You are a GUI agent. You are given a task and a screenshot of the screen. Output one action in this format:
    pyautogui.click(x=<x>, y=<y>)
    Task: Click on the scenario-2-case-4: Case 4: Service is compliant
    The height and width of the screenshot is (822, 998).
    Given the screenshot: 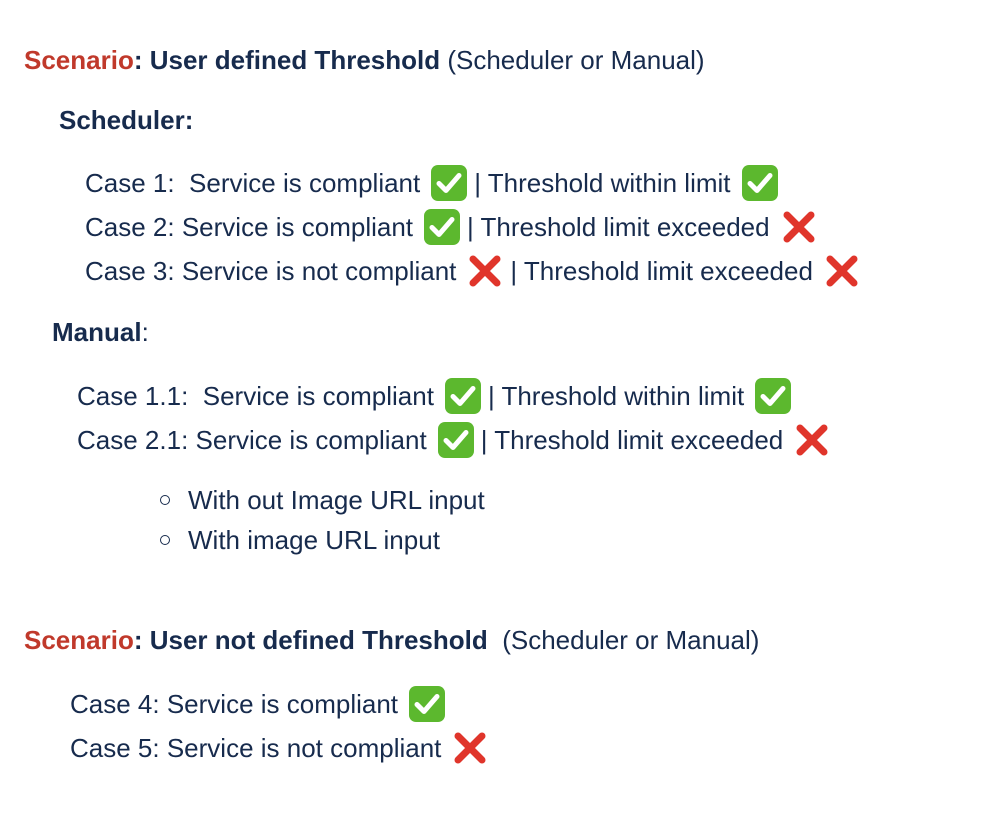 What is the action you would take?
    pyautogui.click(x=261, y=704)
    